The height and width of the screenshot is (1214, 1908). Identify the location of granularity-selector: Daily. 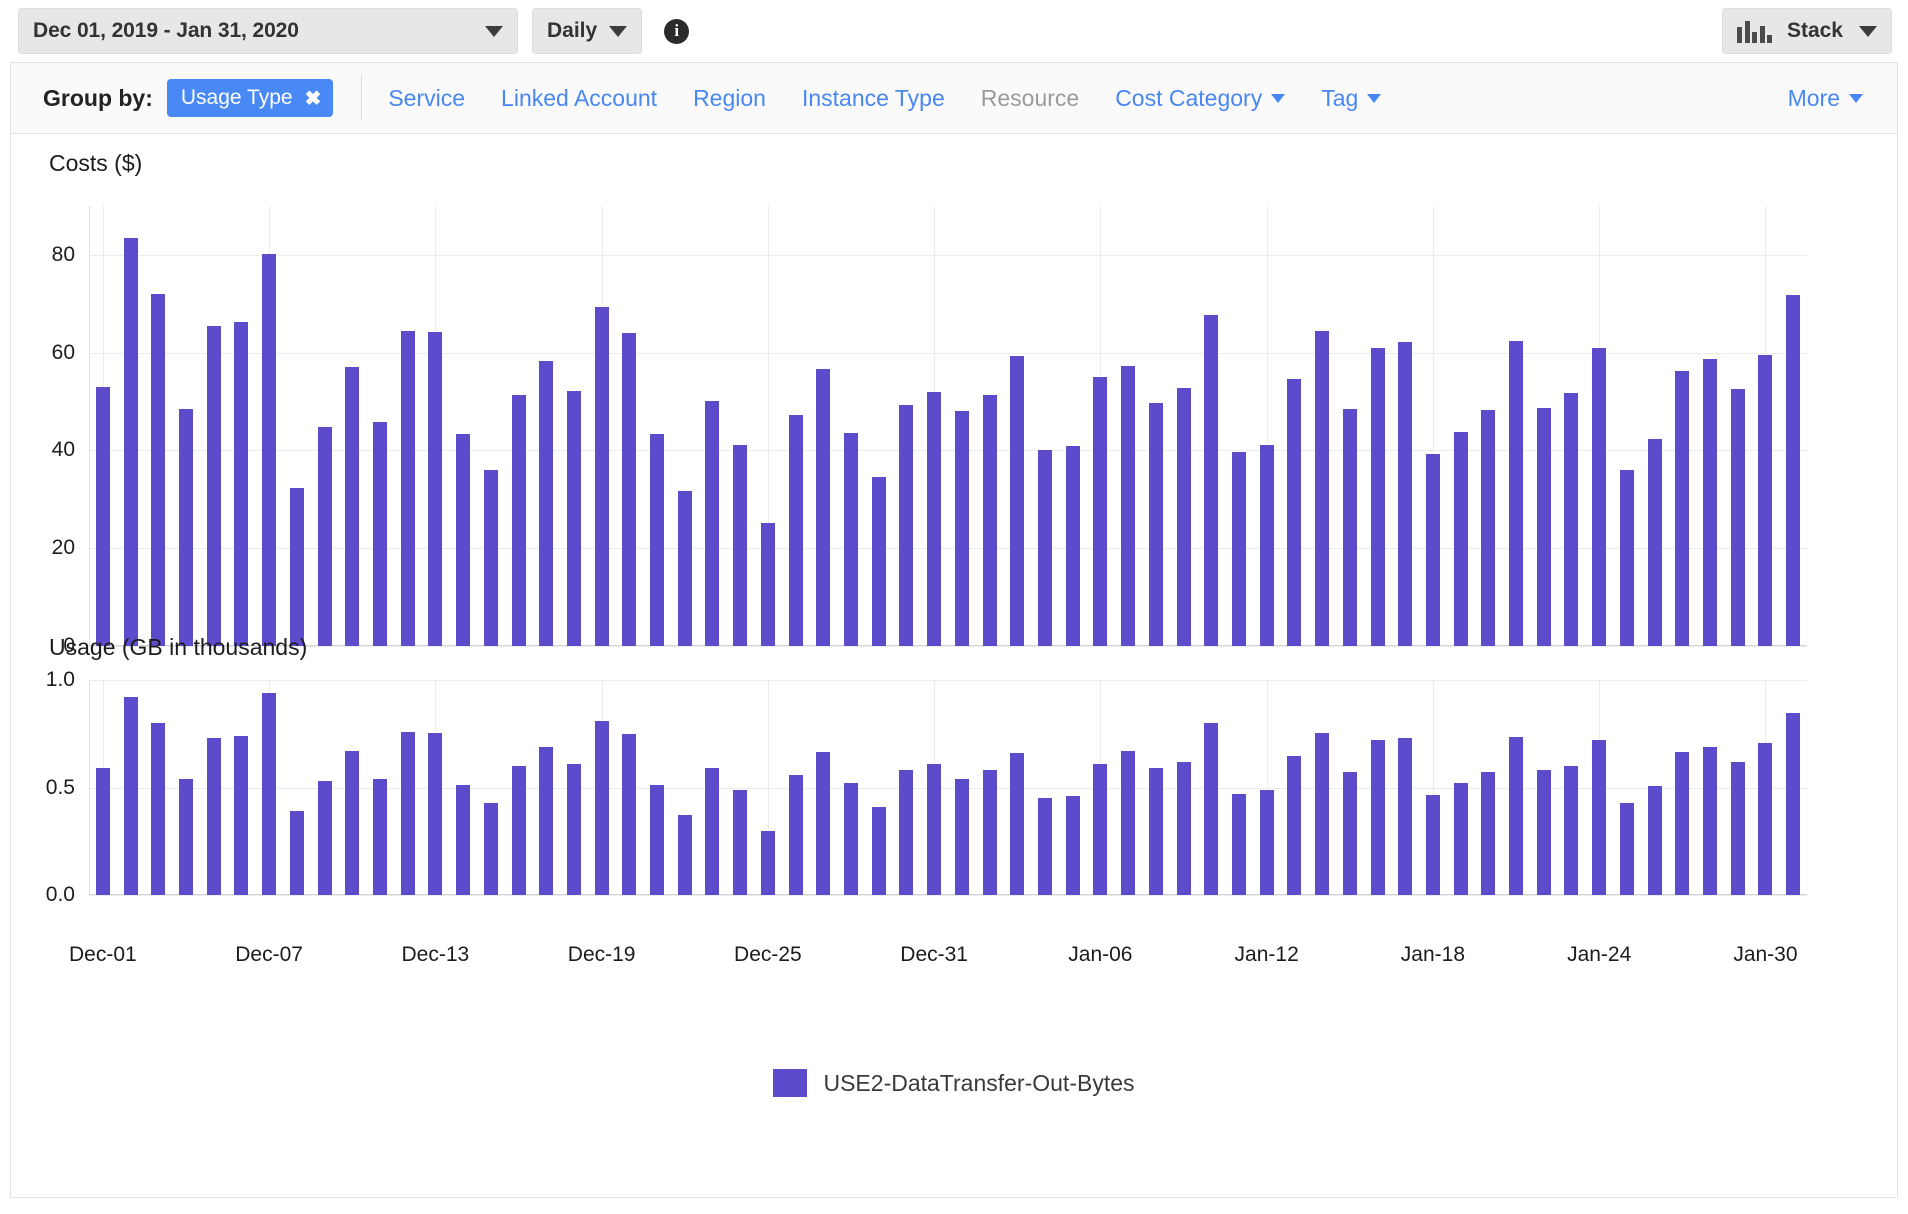
(587, 31).